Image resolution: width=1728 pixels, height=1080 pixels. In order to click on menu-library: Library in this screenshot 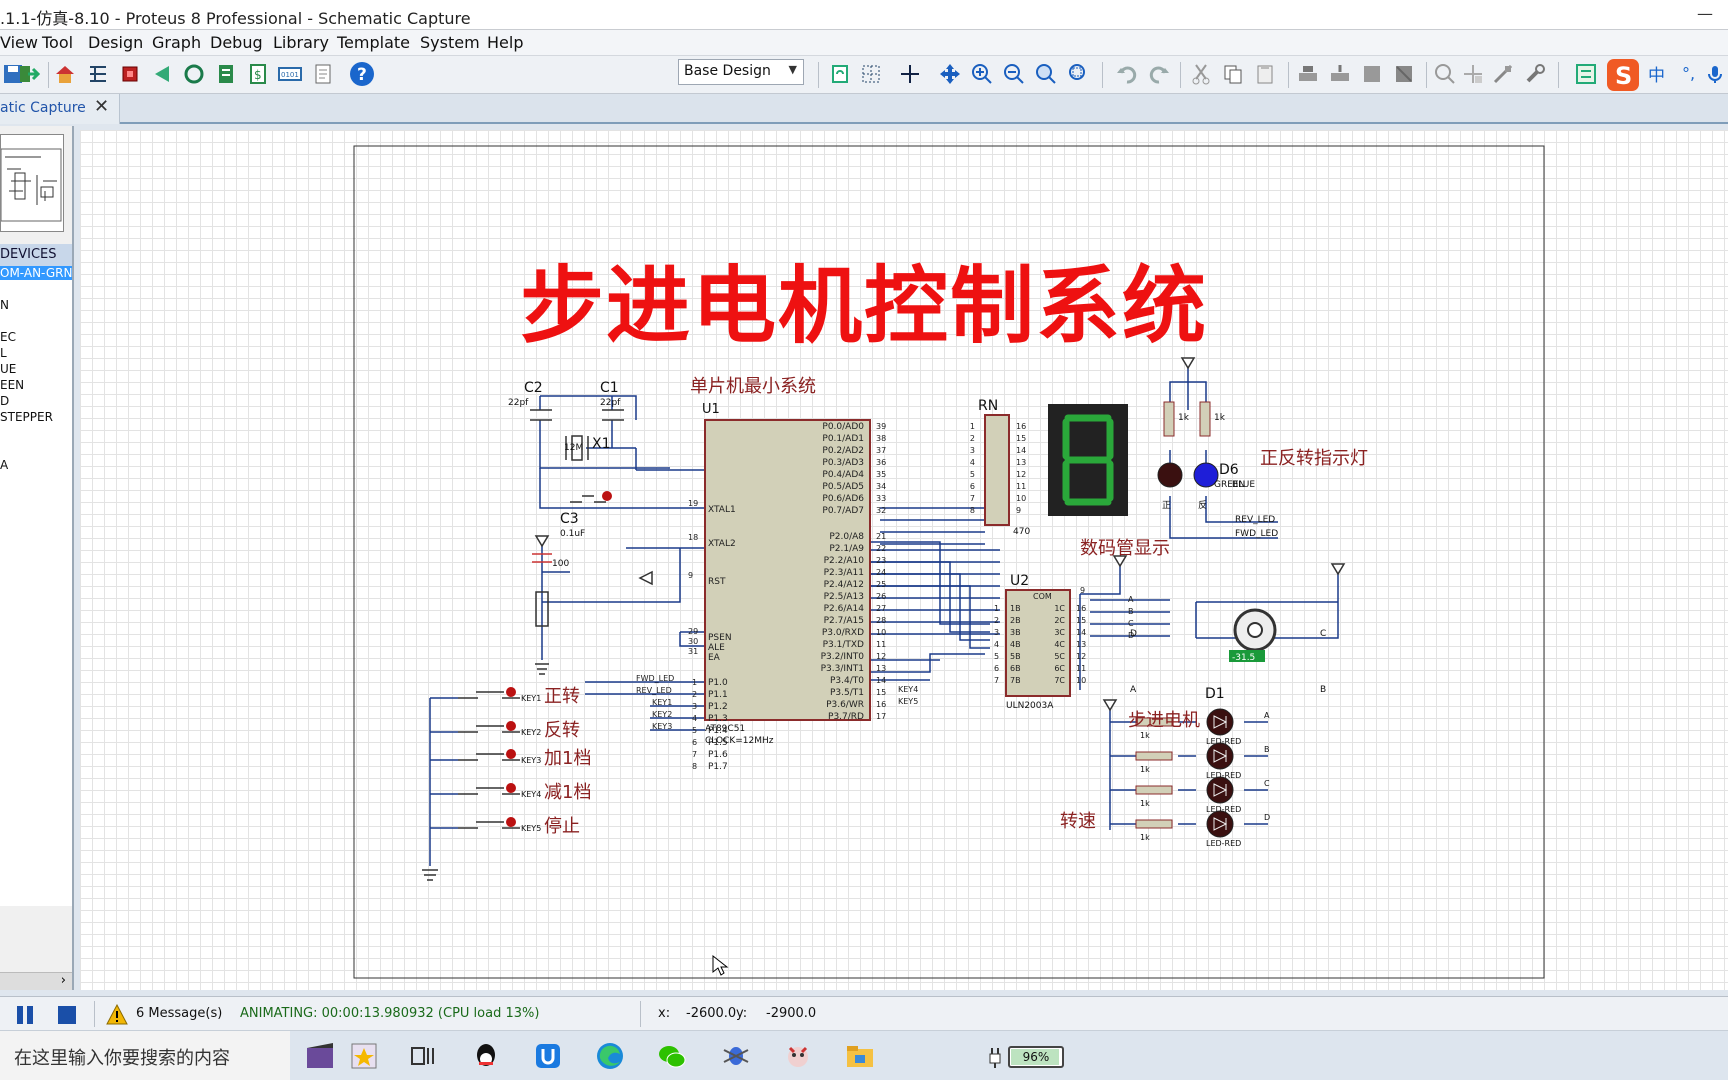, I will do `click(301, 42)`.